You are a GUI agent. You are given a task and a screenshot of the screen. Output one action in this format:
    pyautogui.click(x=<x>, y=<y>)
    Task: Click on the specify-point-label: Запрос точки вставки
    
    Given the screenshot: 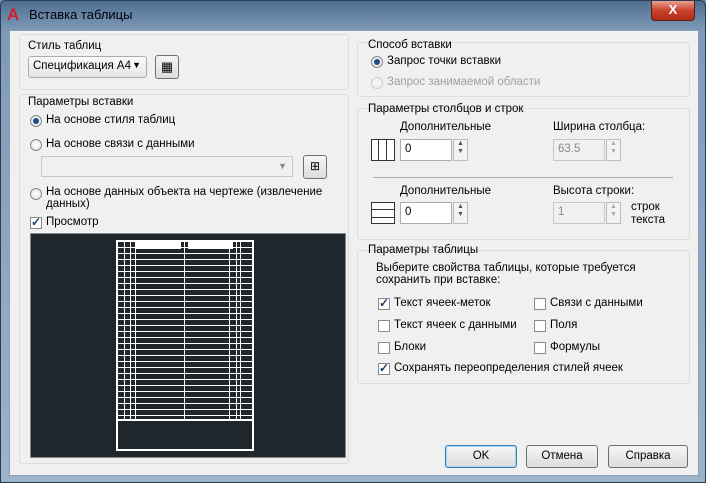 What is the action you would take?
    pyautogui.click(x=444, y=61)
    